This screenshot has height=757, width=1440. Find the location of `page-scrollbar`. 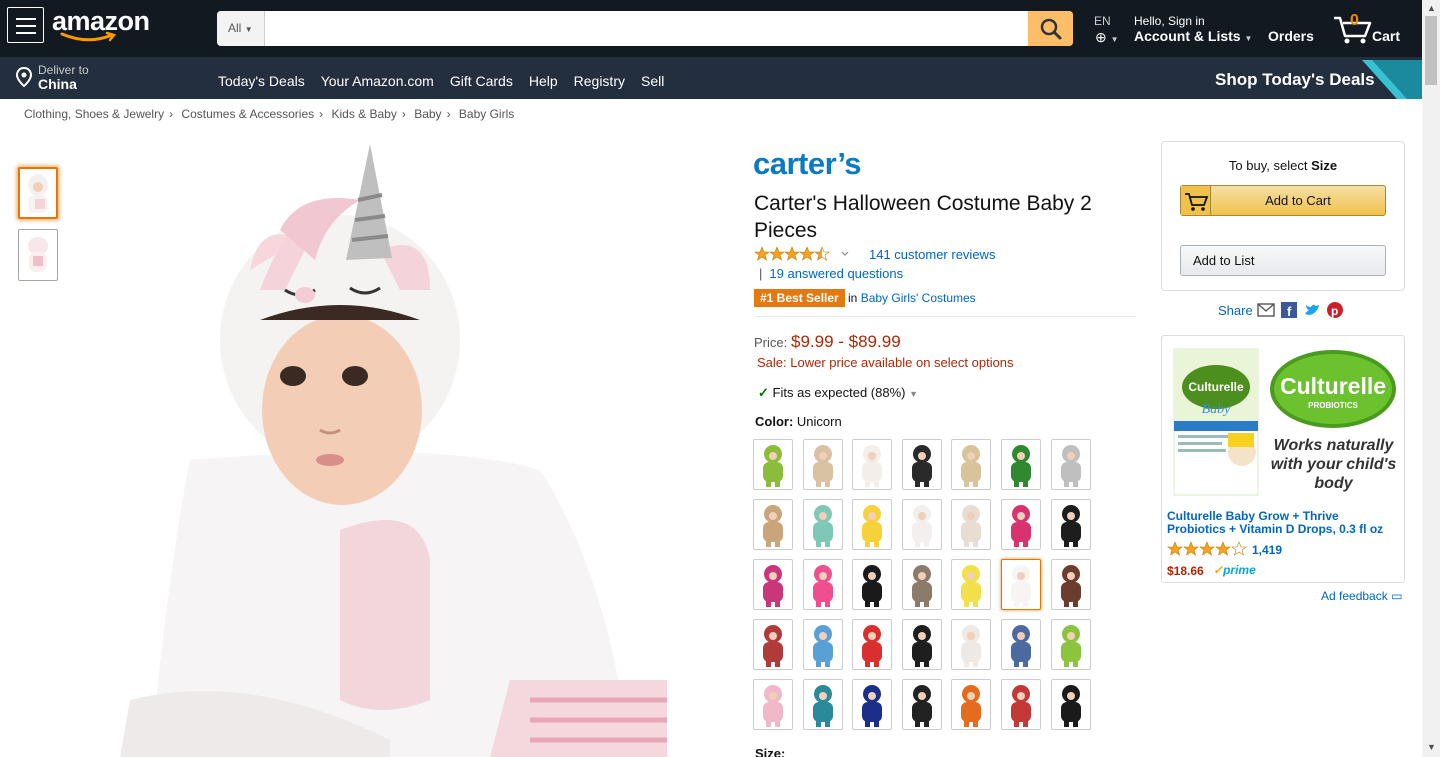

page-scrollbar is located at coordinates (1431, 378).